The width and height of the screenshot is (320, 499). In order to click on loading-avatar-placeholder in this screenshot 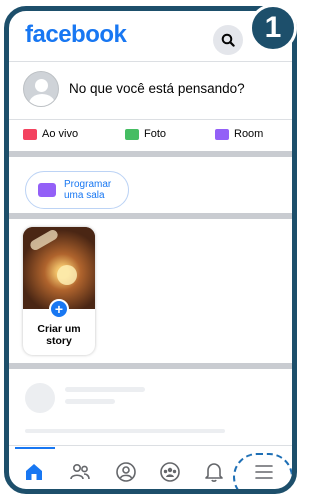, I will do `click(40, 398)`.